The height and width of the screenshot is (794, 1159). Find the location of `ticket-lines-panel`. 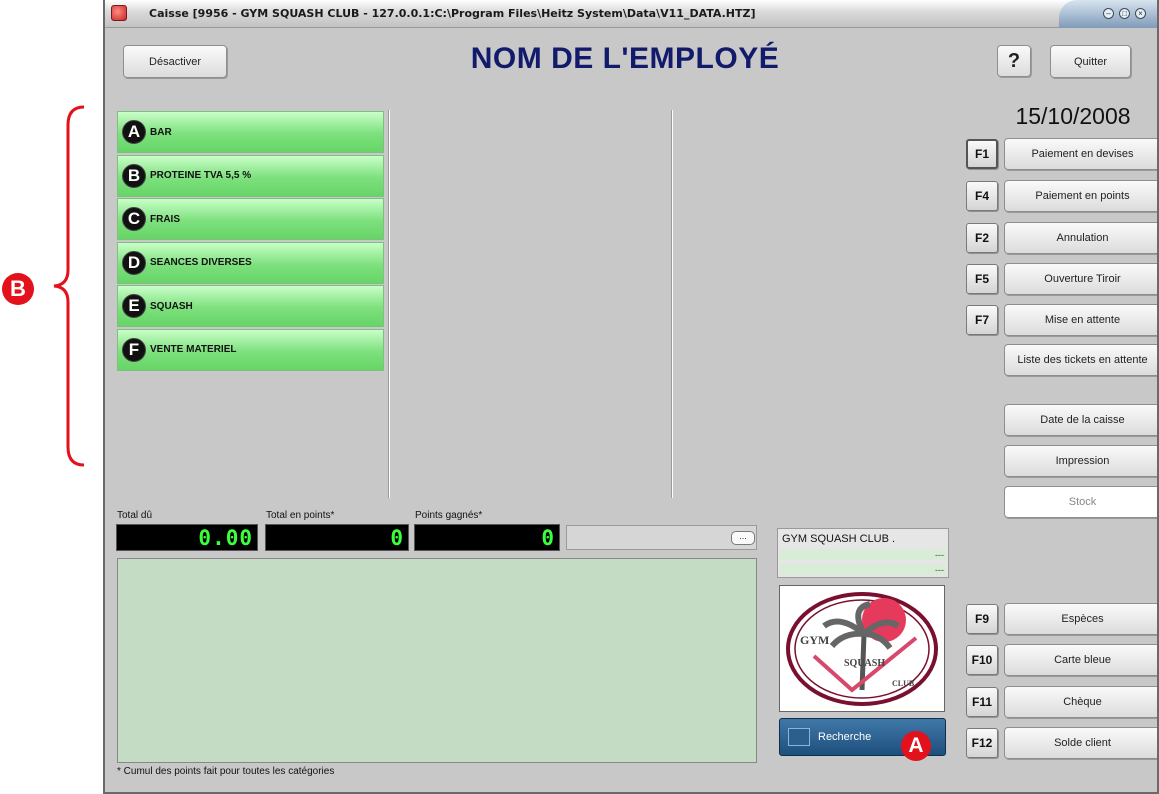

ticket-lines-panel is located at coordinates (437, 660).